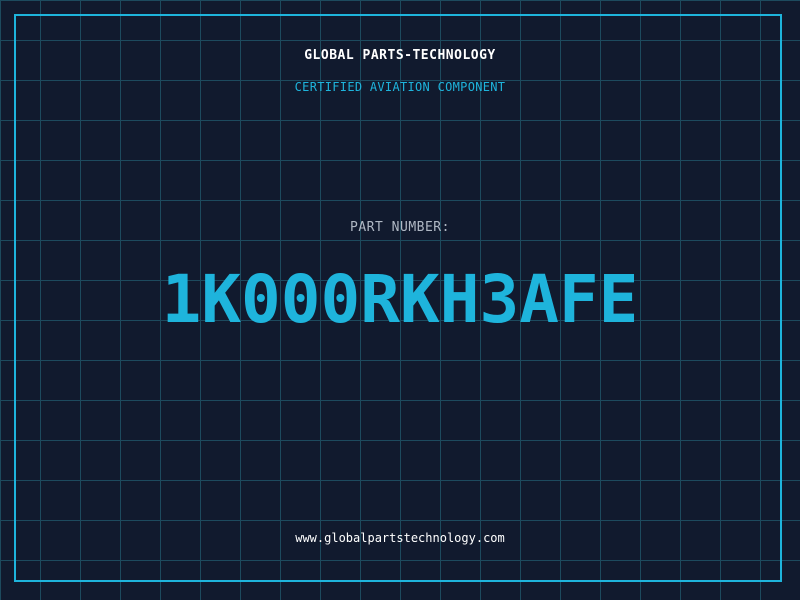 This screenshot has height=600, width=800. I want to click on part-number-value: 1K000RKH3AFE, so click(400, 299).